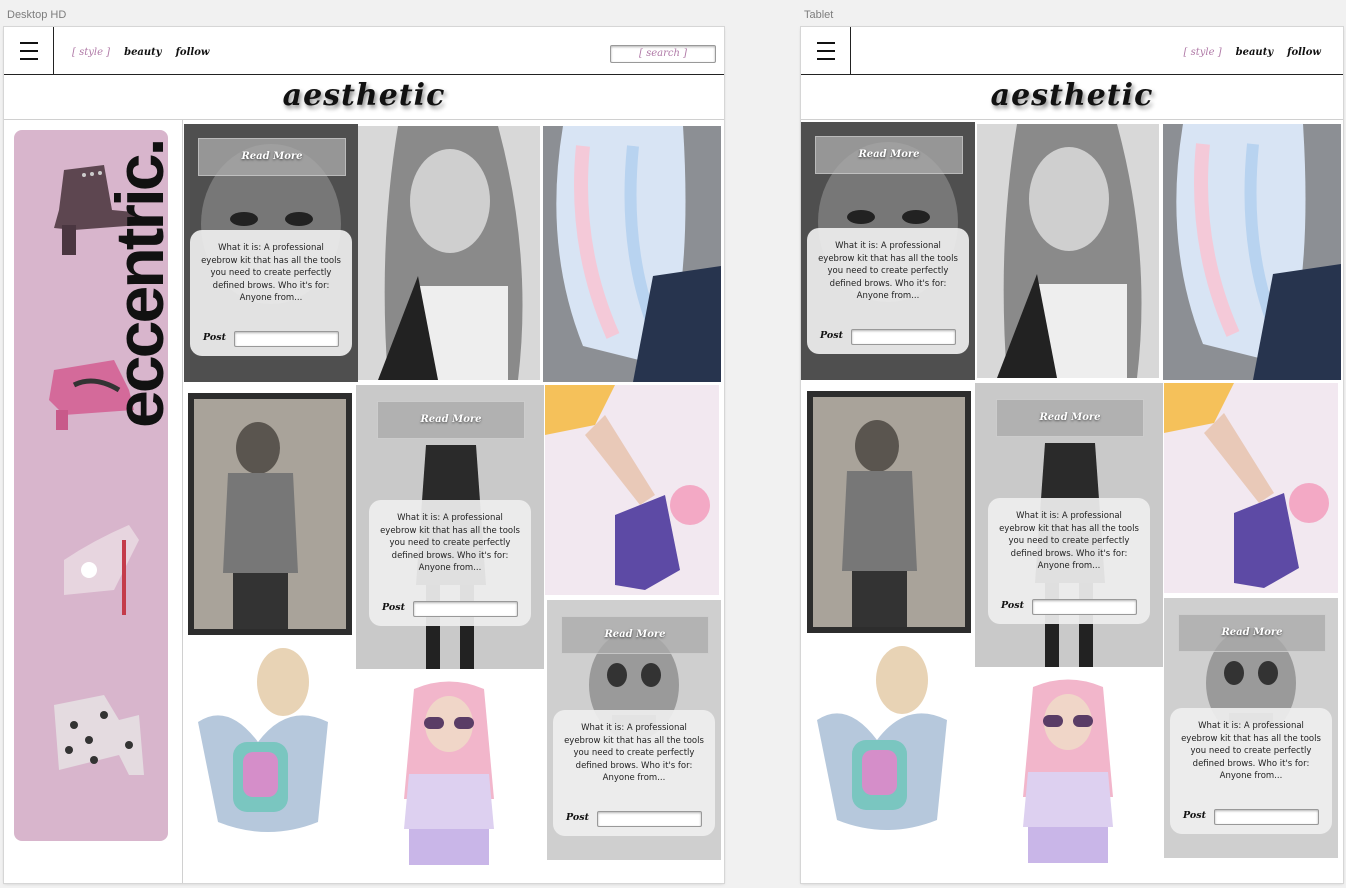 The height and width of the screenshot is (888, 1346). I want to click on top-bar: [ style ] beauty follow [ search ], so click(364, 51).